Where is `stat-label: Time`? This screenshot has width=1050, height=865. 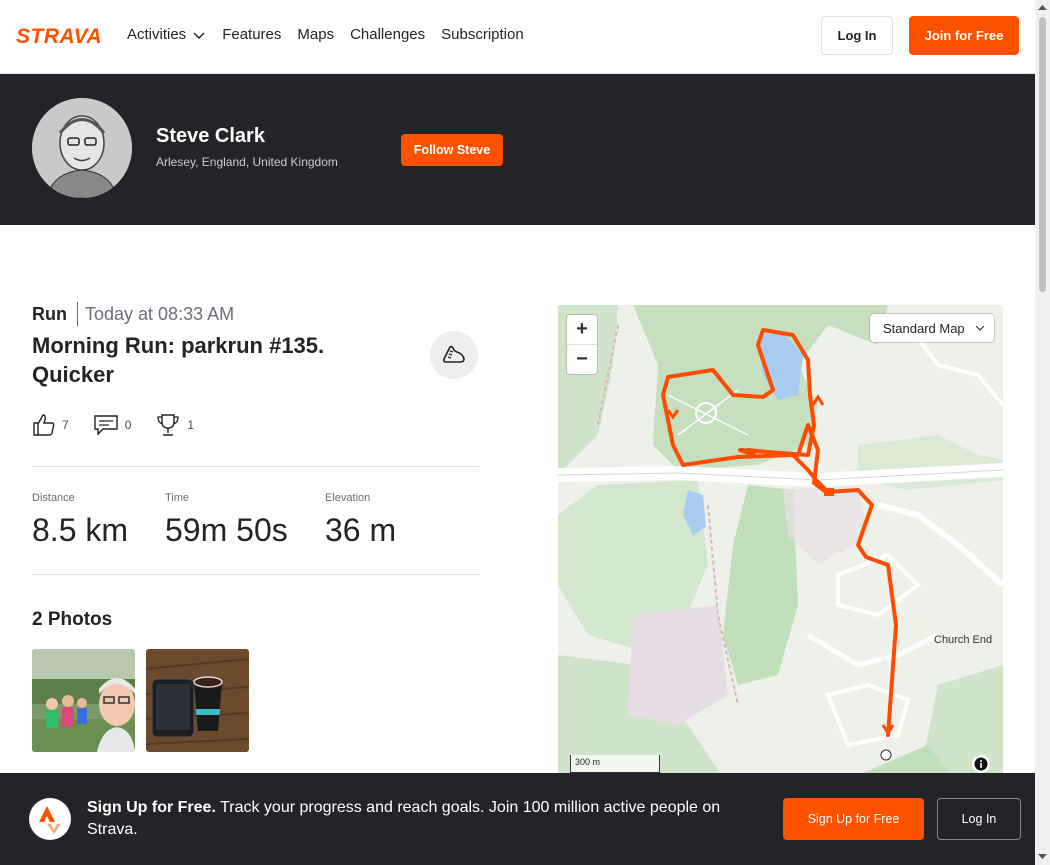 stat-label: Time is located at coordinates (177, 498).